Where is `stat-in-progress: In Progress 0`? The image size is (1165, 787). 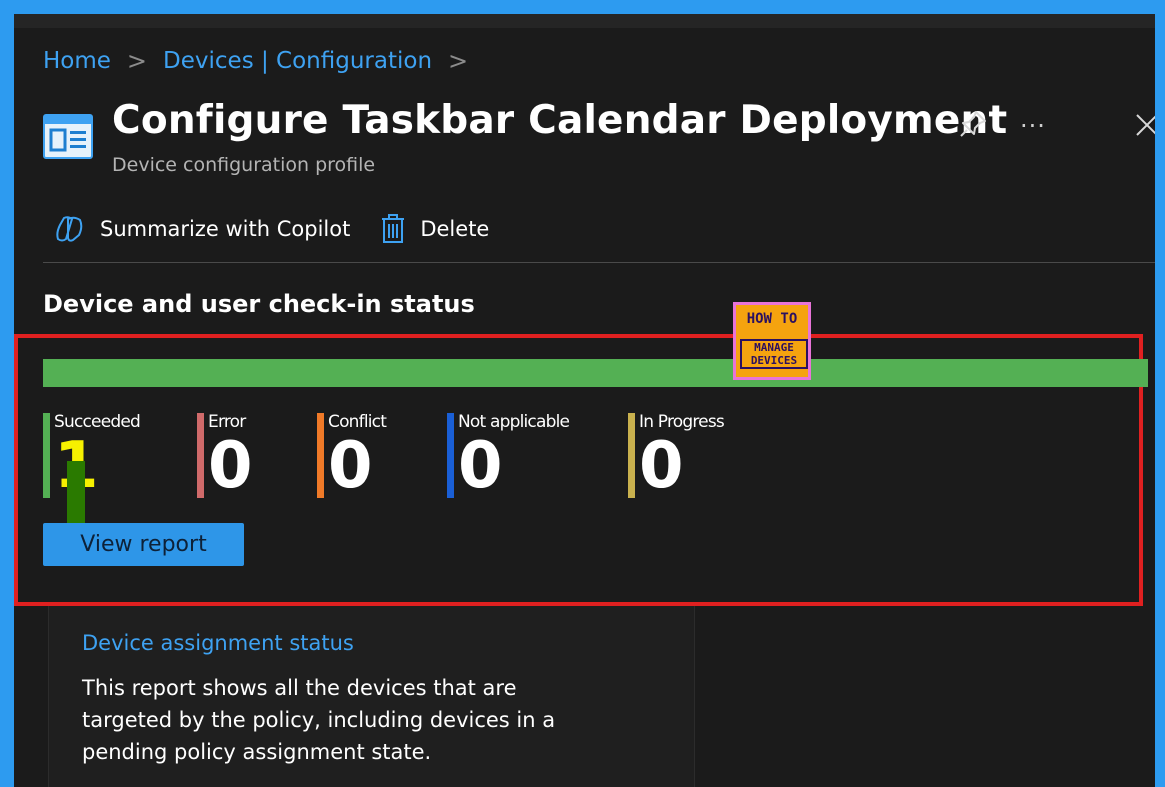
stat-in-progress: In Progress 0 is located at coordinates (676, 457).